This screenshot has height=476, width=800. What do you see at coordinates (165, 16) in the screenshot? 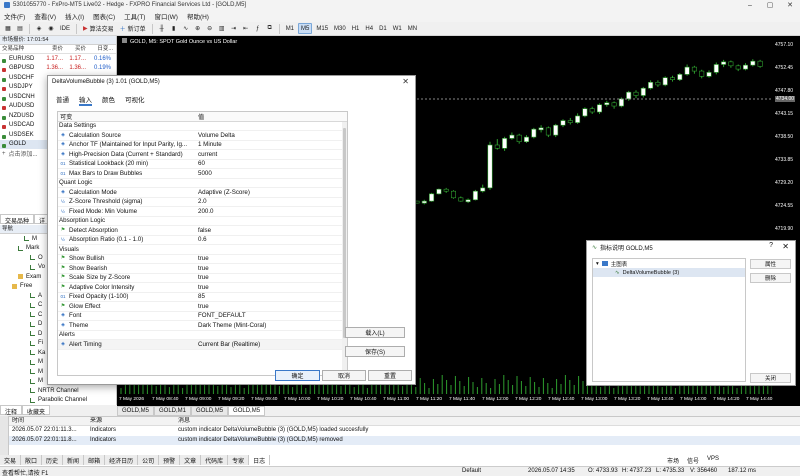
I see `menu-window: 窗口(W)` at bounding box center [165, 16].